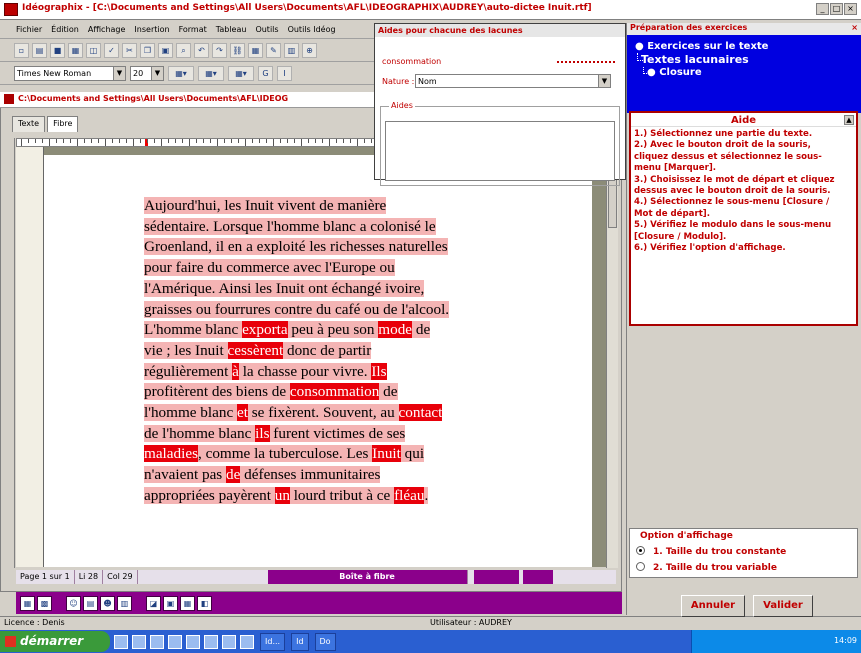  I want to click on gap-word: fléau, so click(409, 495).